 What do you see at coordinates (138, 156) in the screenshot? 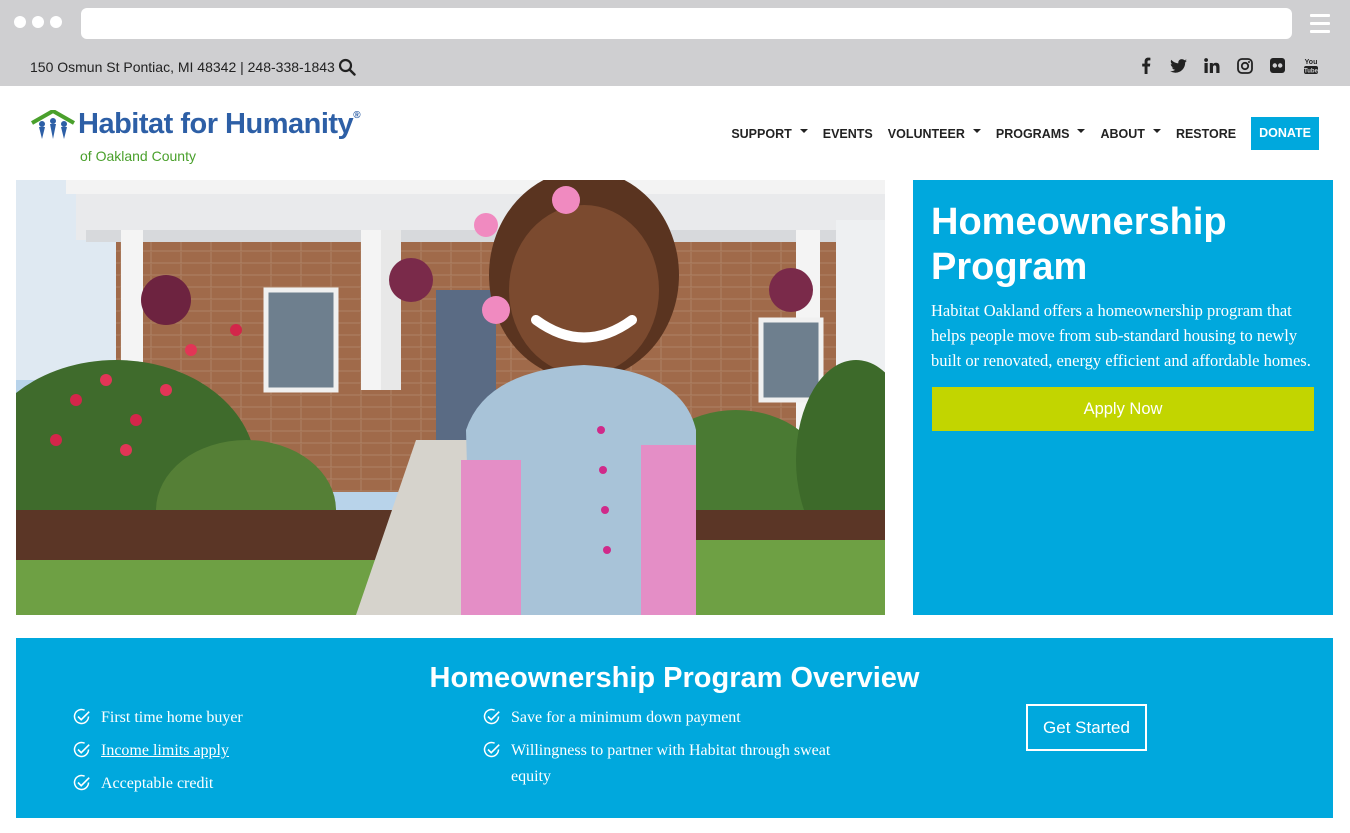
I see `logo-subtitle: of Oakland County` at bounding box center [138, 156].